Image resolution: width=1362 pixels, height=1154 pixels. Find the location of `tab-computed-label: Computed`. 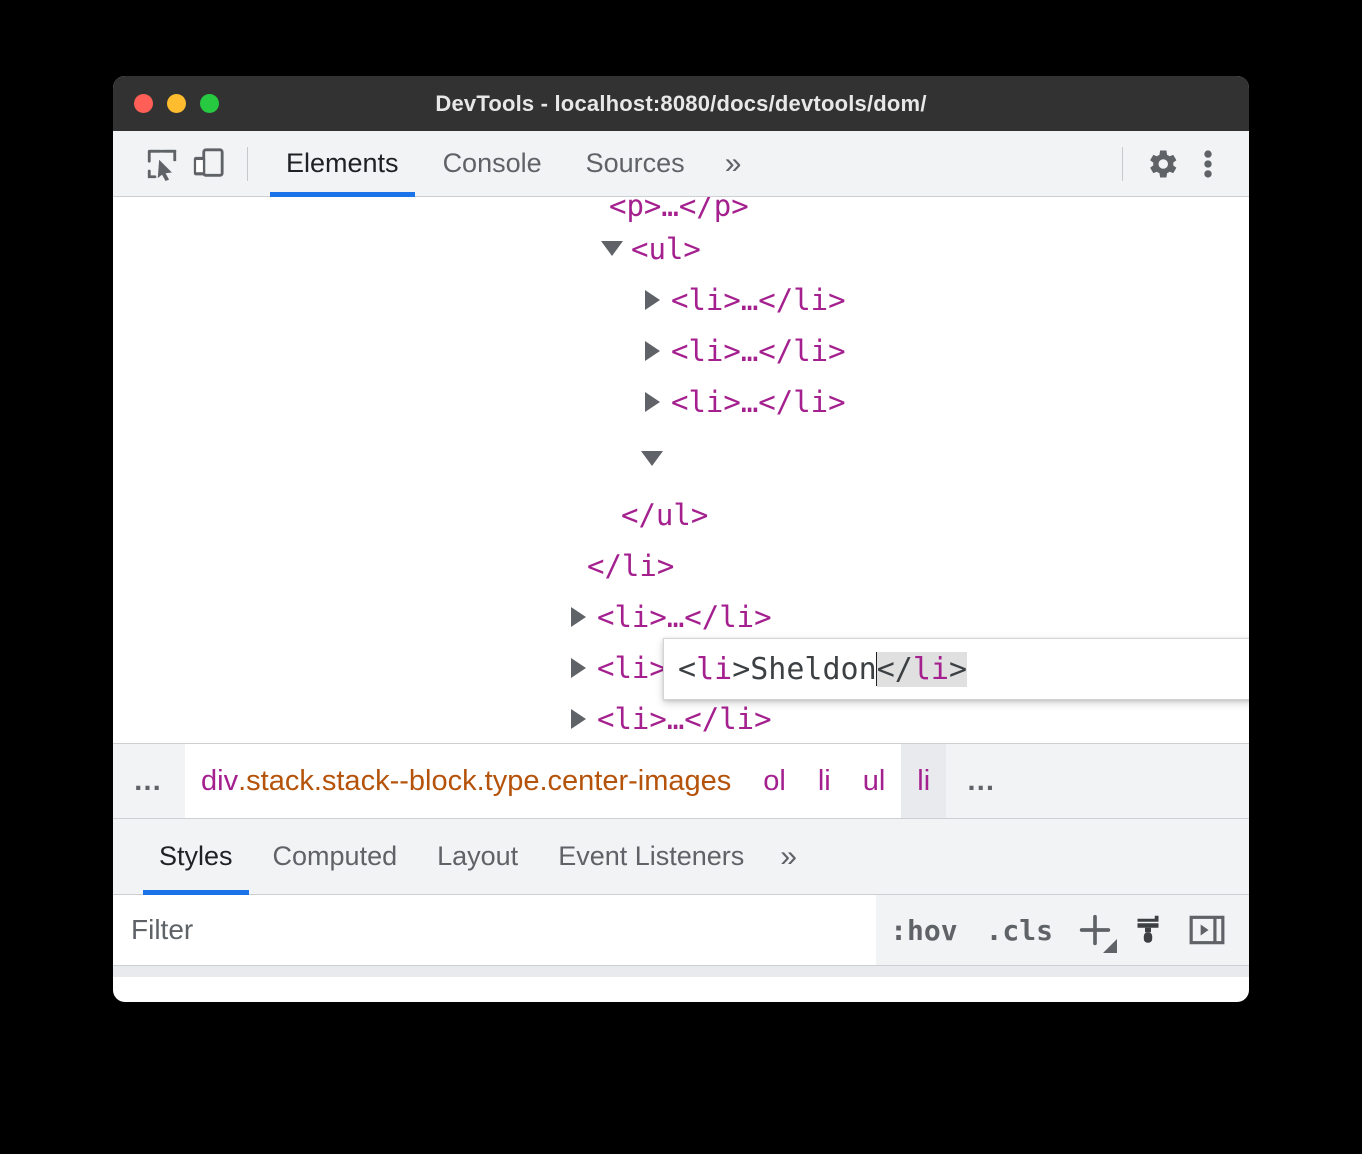

tab-computed-label: Computed is located at coordinates (335, 856).